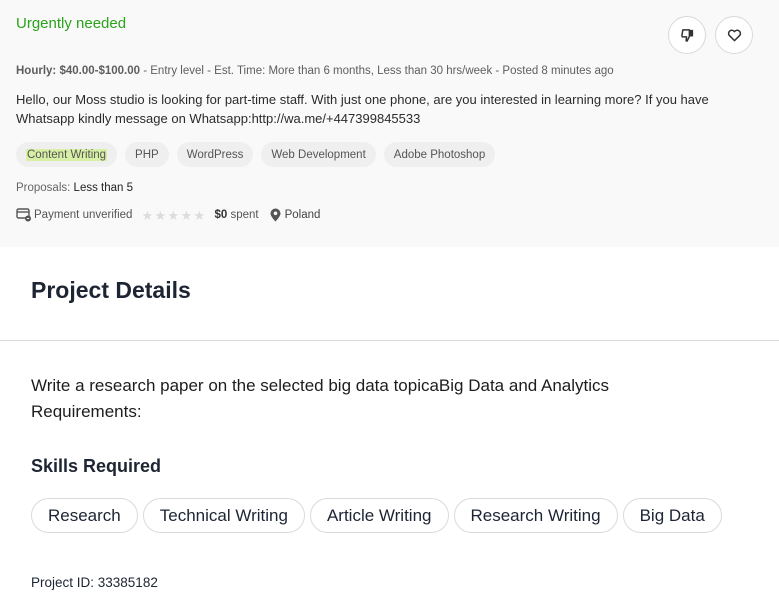 This screenshot has width=779, height=609. I want to click on proposals: Proposals: Less than 5, so click(74, 188).